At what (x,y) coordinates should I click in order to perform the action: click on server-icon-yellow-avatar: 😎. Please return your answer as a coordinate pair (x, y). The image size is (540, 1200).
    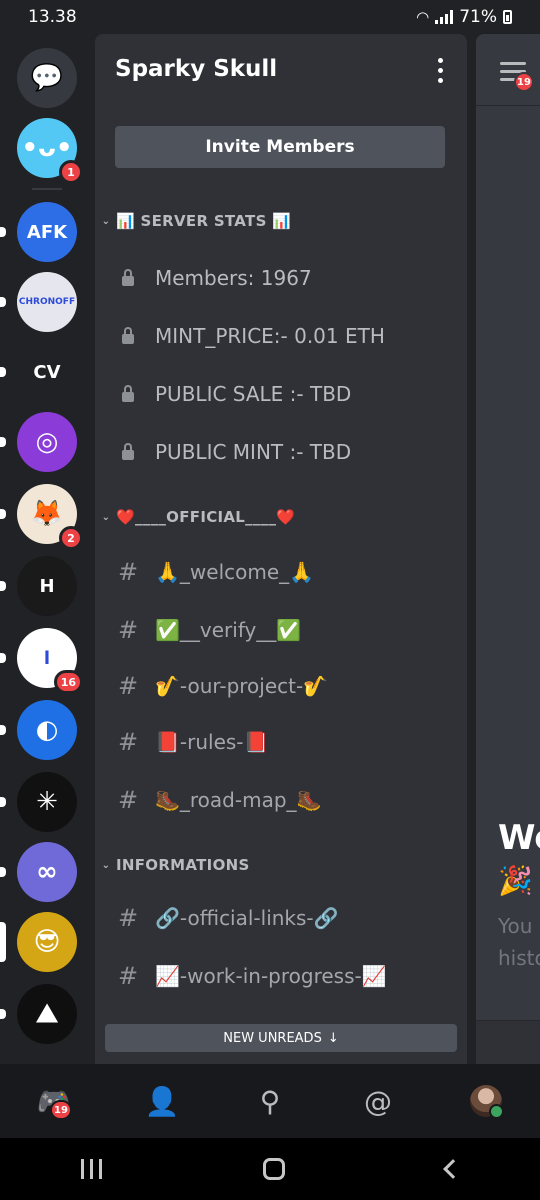
    Looking at the image, I should click on (47, 942).